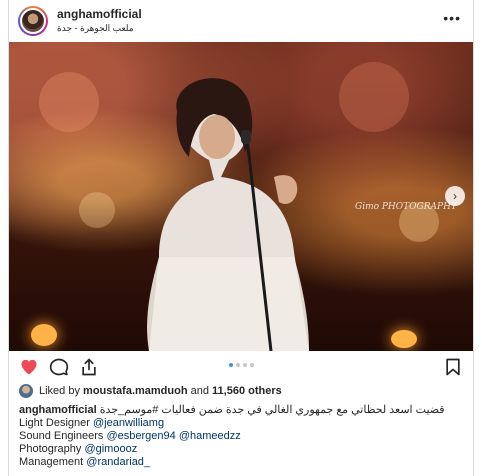 This screenshot has height=476, width=482. Describe the element at coordinates (406, 207) in the screenshot. I see `photo-watermark: Gimo PHOTOGRAPHY` at that location.